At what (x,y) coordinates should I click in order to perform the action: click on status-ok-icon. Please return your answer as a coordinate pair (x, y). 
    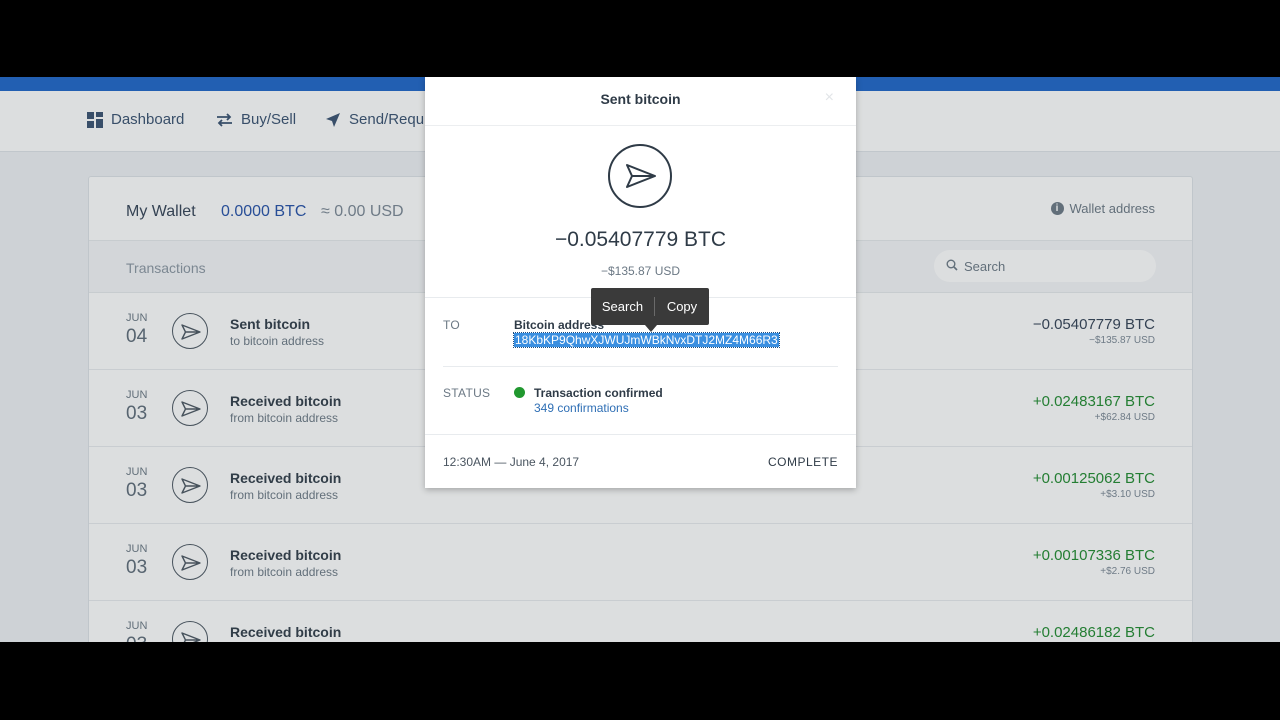
    Looking at the image, I should click on (519, 392).